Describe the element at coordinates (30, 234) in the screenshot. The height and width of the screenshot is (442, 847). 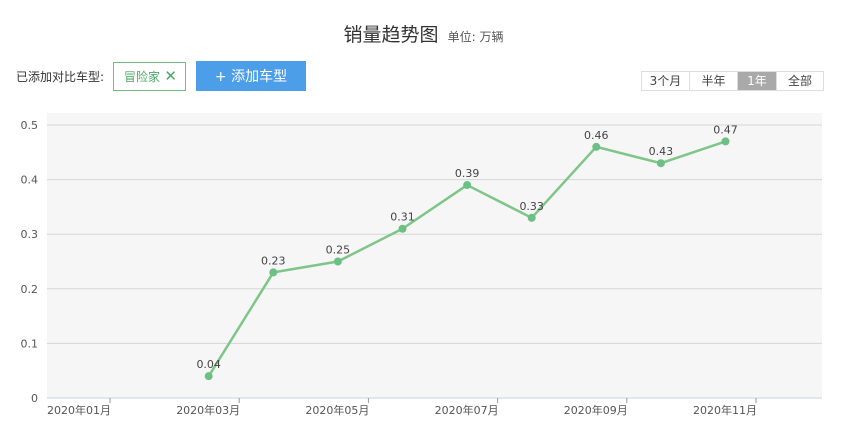
I see `y-tick-label: 0.3` at that location.